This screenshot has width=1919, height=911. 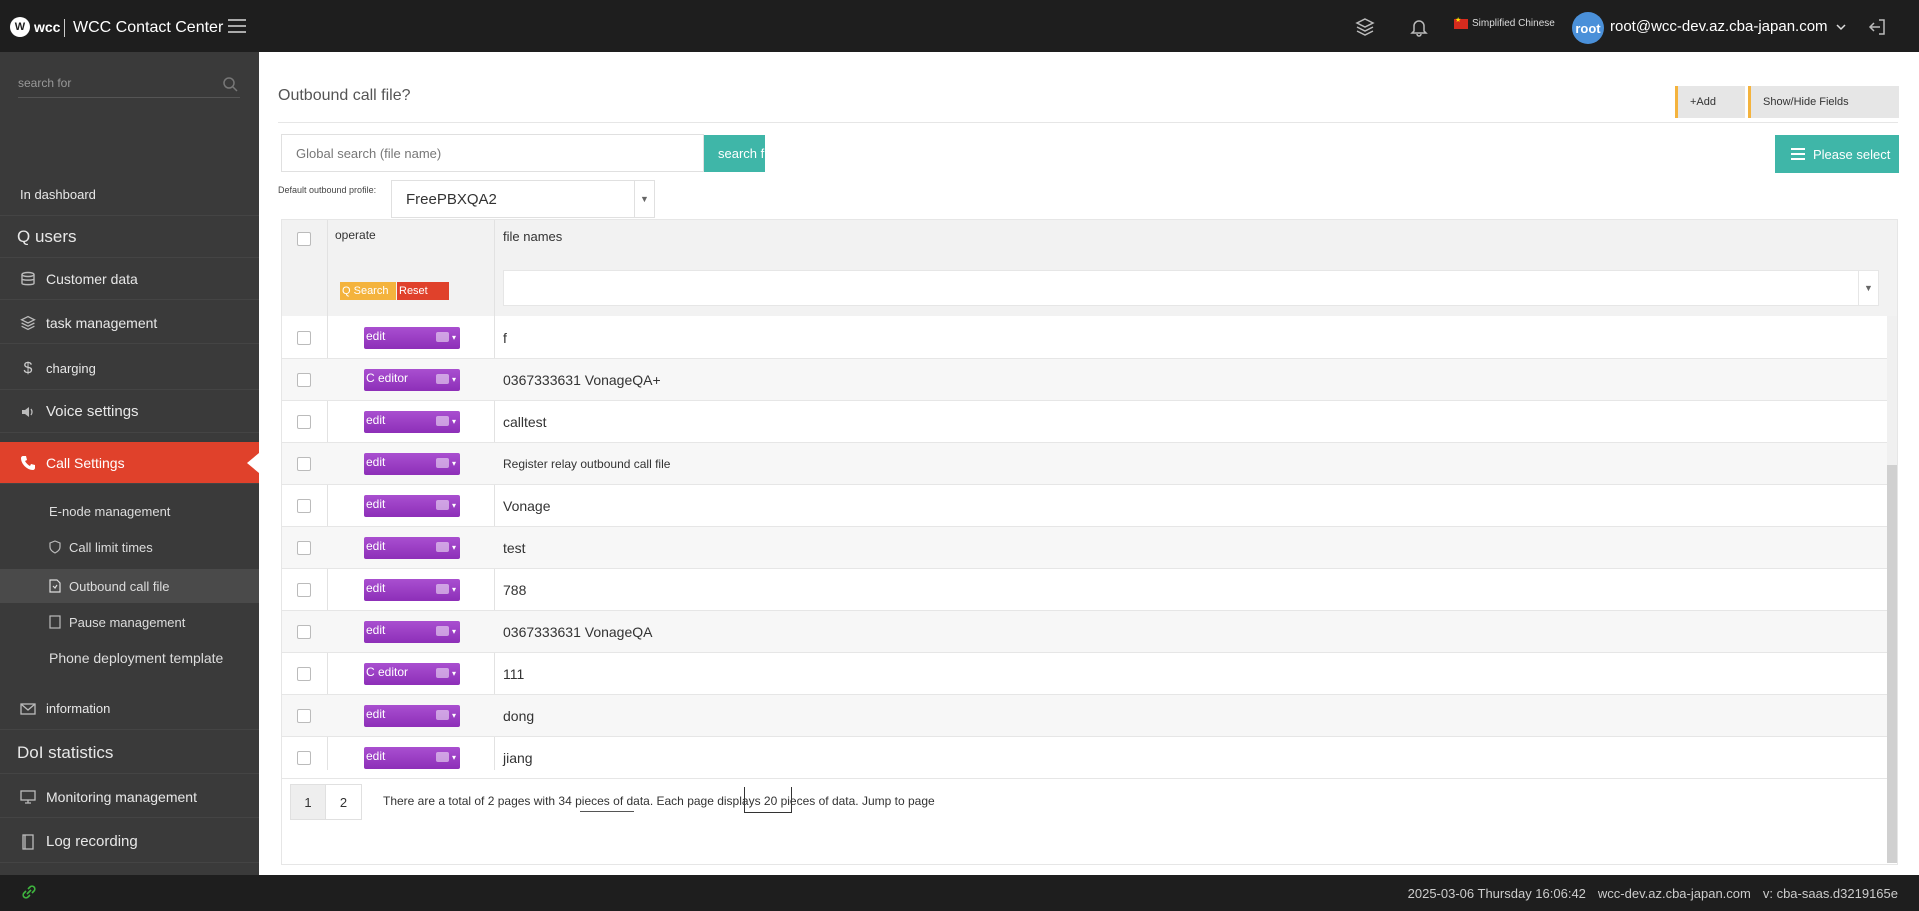 What do you see at coordinates (129, 753) in the screenshot?
I see `sidebar-item-statistics: DoI statistics` at bounding box center [129, 753].